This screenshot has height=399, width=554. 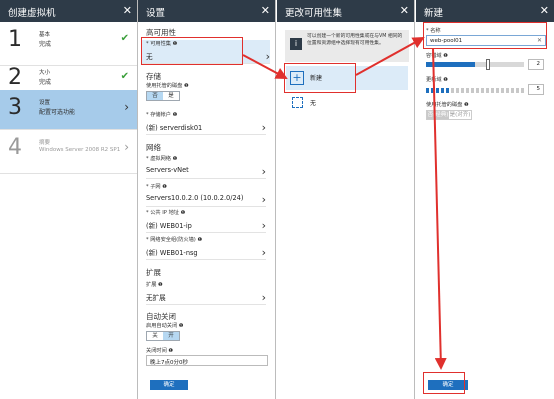 I want to click on fault-domain-slider, so click(x=475, y=64).